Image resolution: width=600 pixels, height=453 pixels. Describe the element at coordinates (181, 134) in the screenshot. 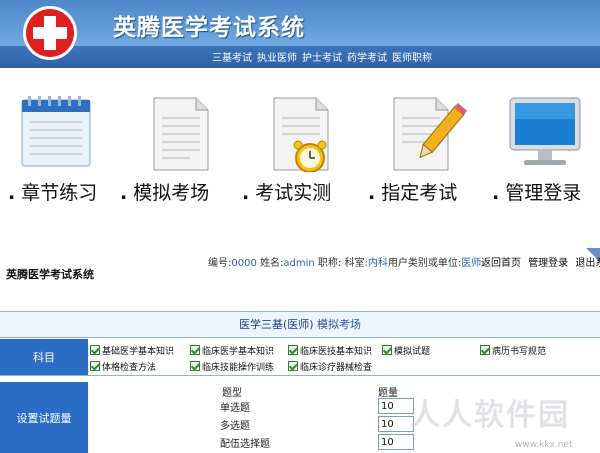

I see `document-icon` at that location.